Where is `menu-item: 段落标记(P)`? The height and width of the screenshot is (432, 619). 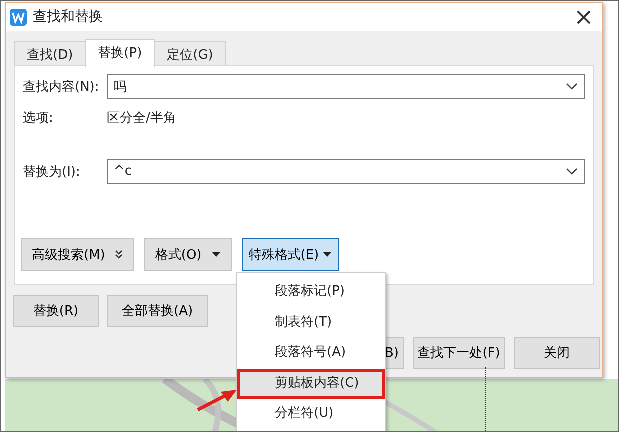 menu-item: 段落标记(P) is located at coordinates (311, 292).